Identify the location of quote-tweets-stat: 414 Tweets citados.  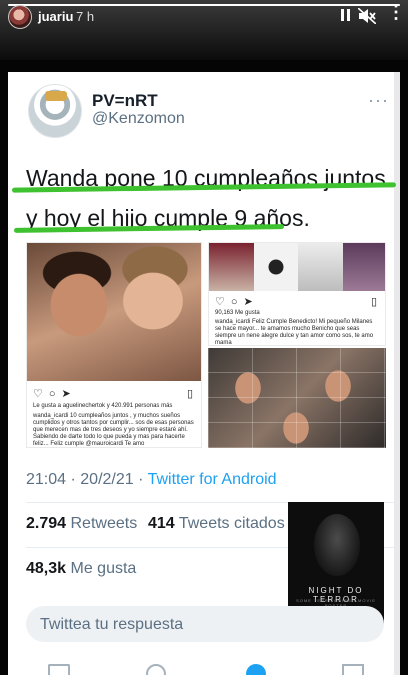
(216, 524).